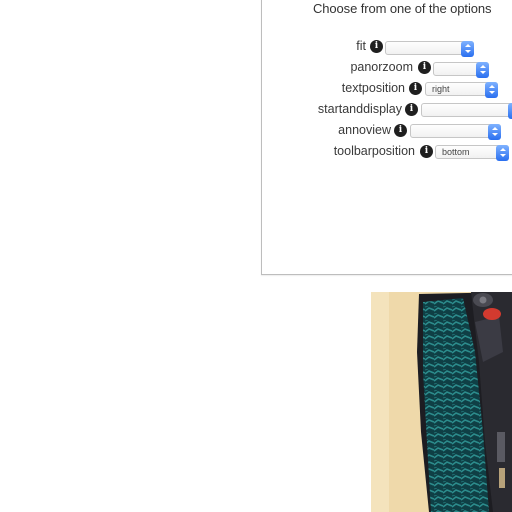 Image resolution: width=512 pixels, height=512 pixels. I want to click on toolbarposition-select: bottom, so click(472, 153).